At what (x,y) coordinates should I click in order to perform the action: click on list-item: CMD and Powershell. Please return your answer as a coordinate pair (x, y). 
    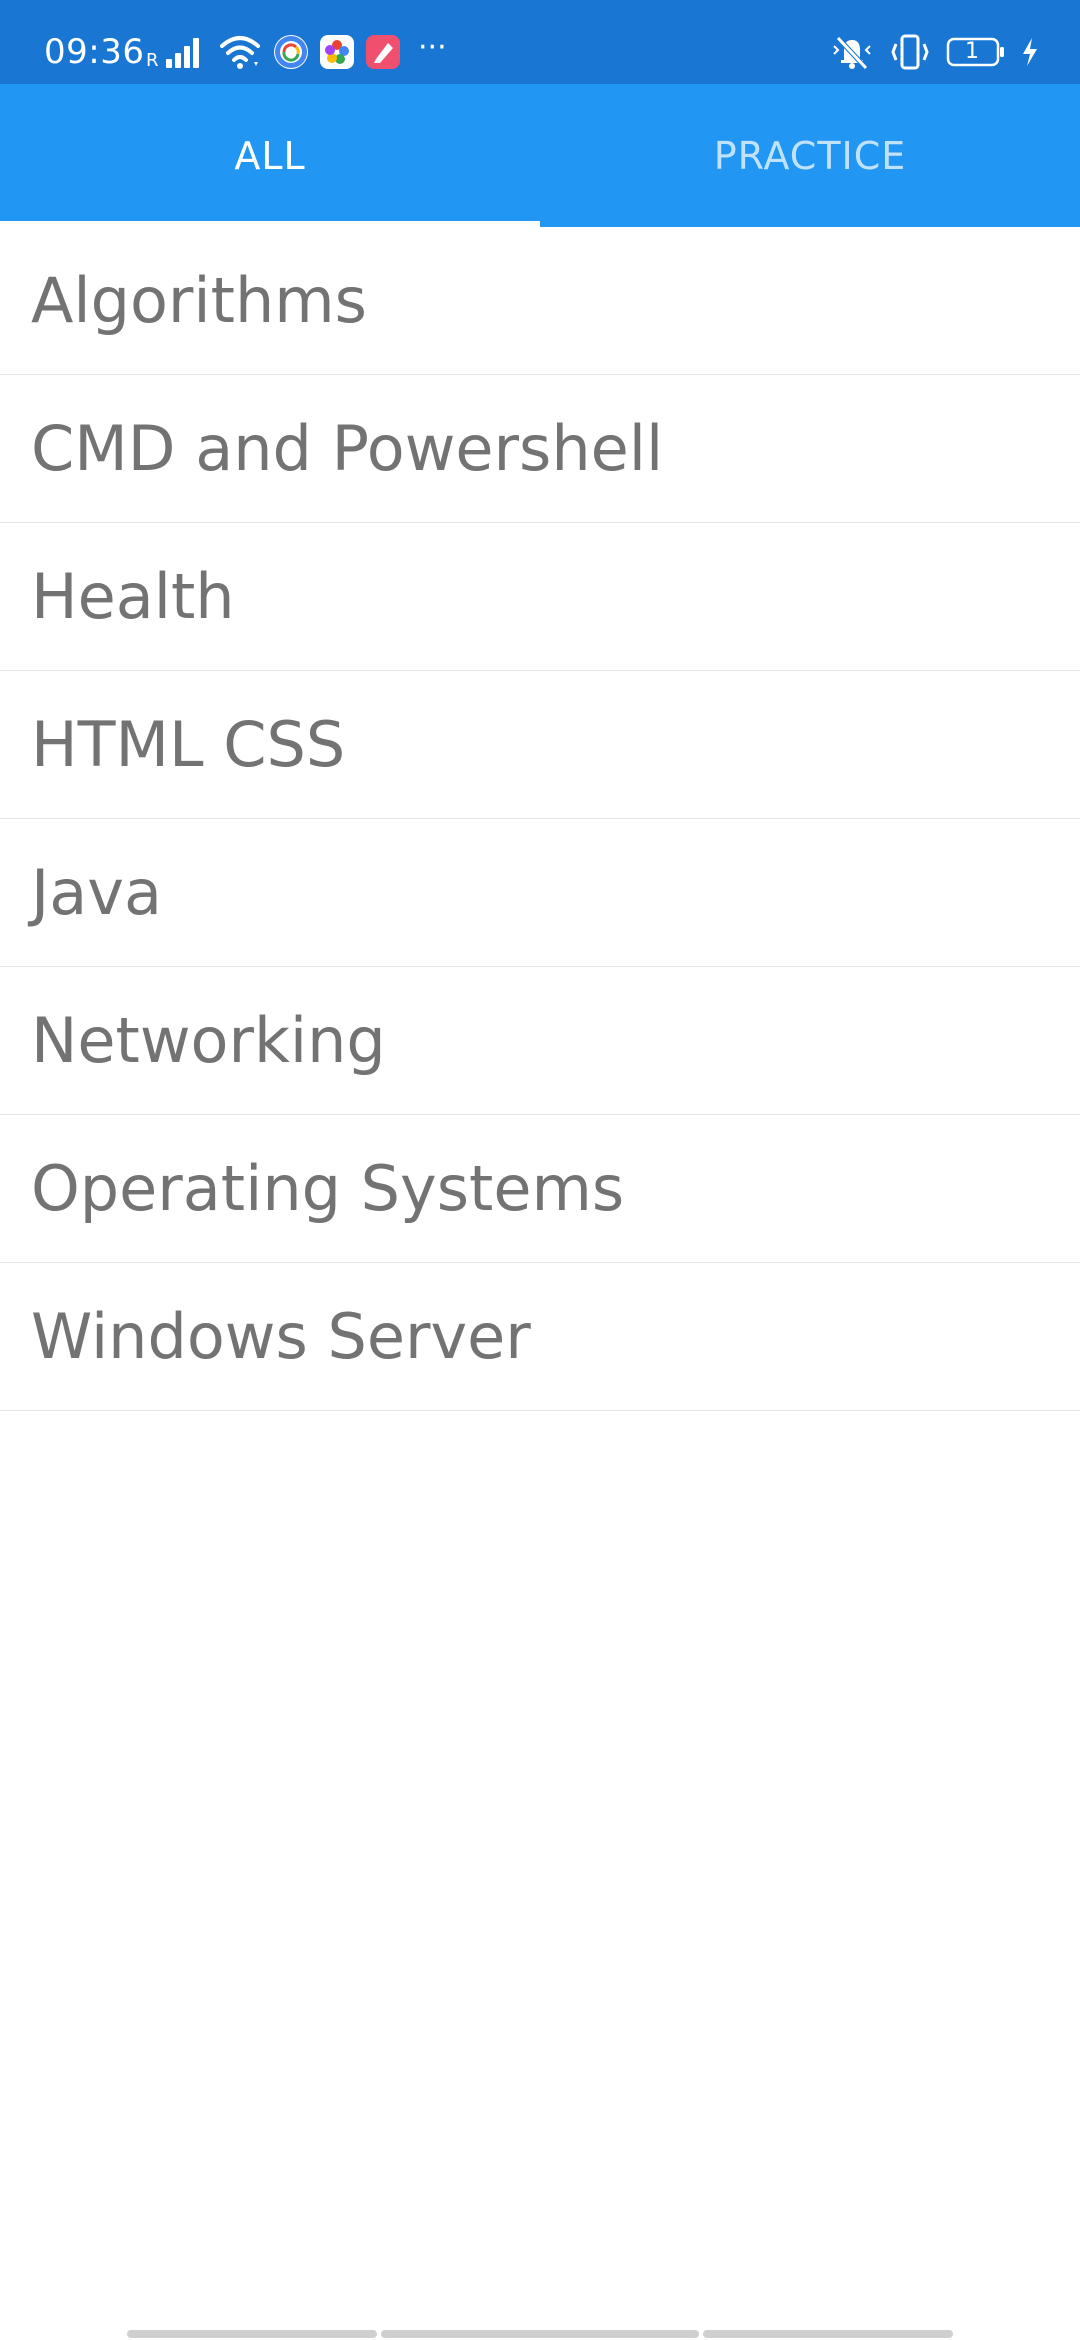
    Looking at the image, I should click on (540, 449).